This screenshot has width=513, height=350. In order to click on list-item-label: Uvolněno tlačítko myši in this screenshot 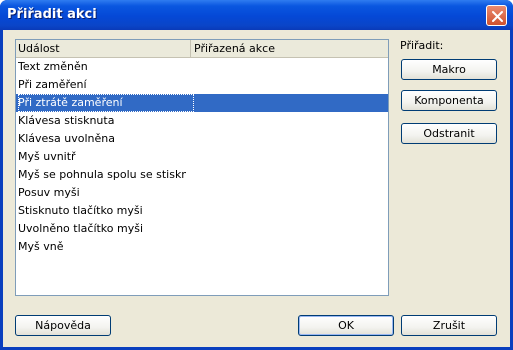, I will do `click(81, 228)`.